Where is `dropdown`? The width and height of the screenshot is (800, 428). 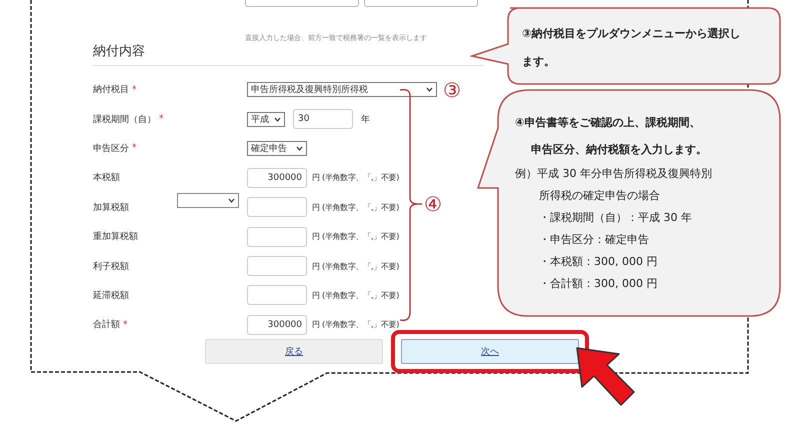 dropdown is located at coordinates (208, 200).